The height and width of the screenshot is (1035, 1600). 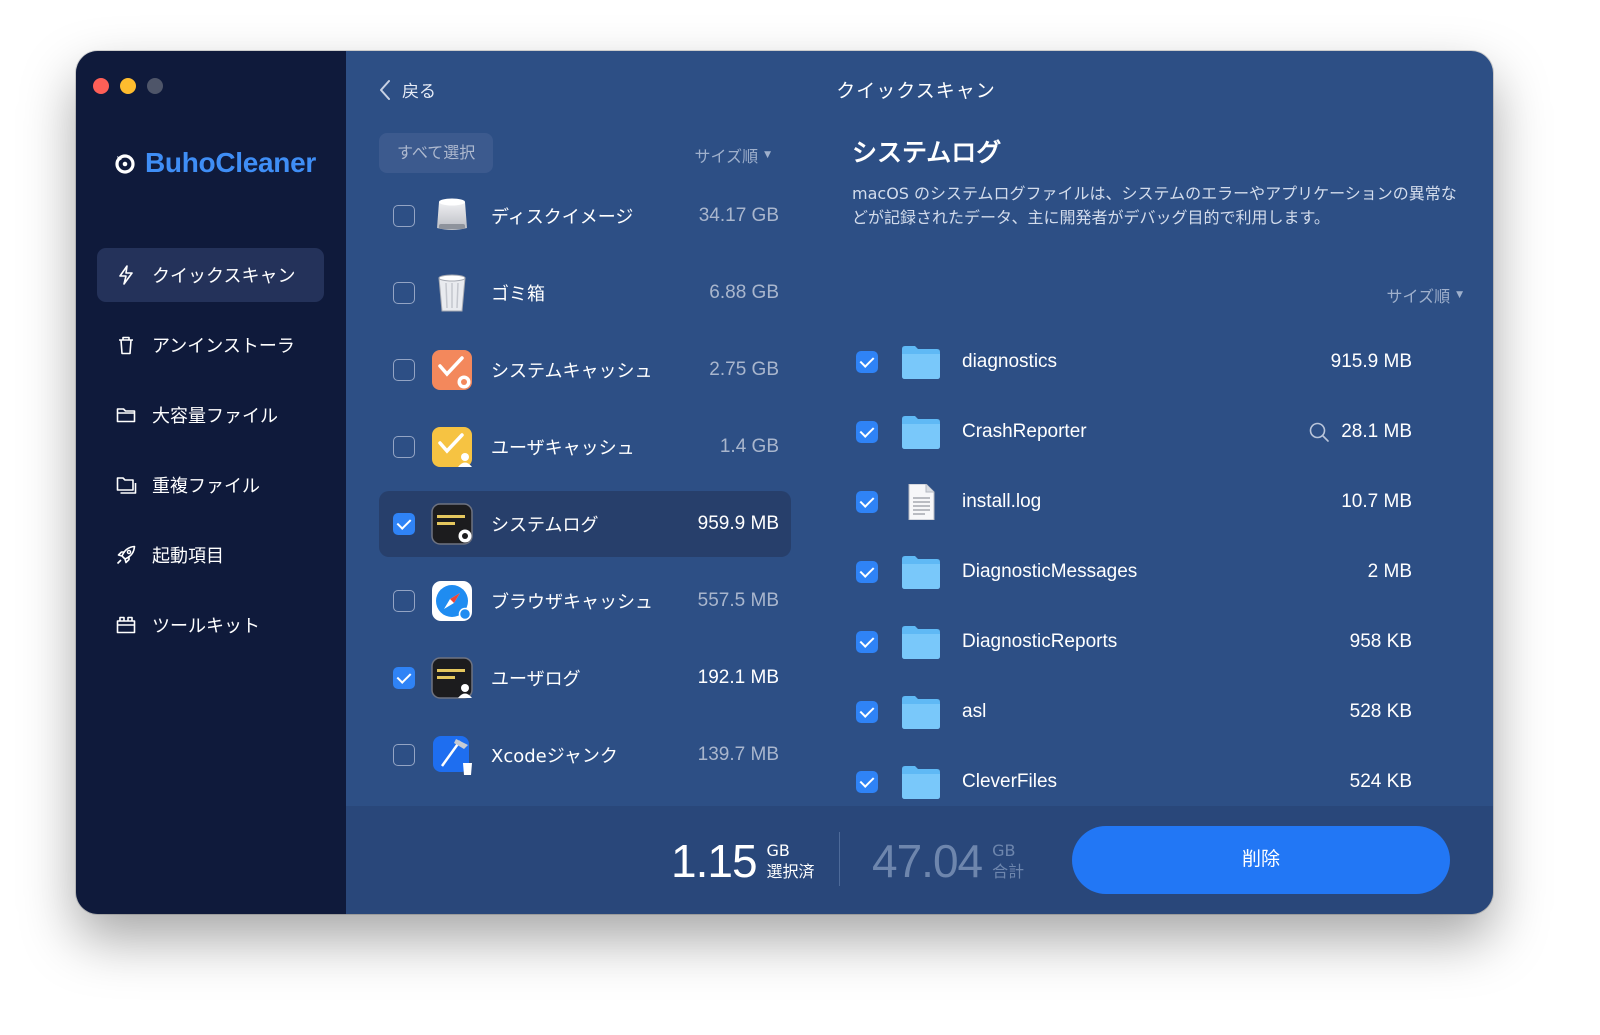 I want to click on sidebar-item-large-files: 大容量ファイル, so click(x=210, y=415).